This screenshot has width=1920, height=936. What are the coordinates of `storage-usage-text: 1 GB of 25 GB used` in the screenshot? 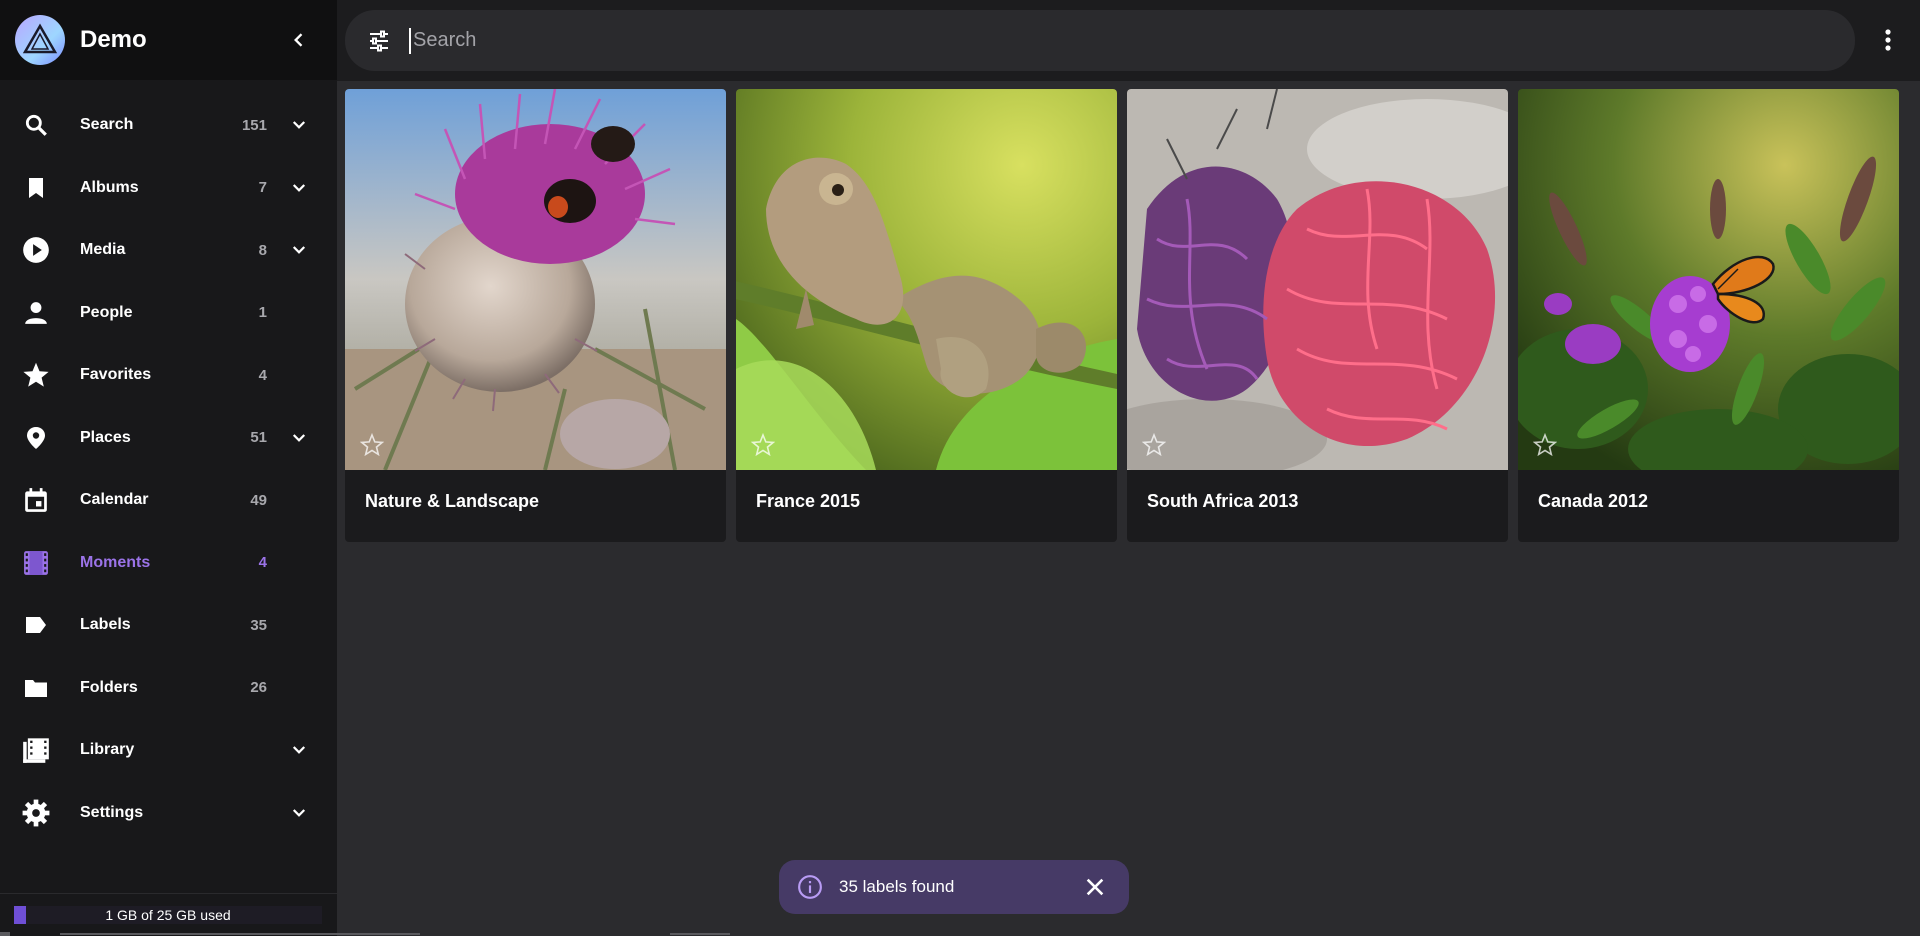 It's located at (168, 915).